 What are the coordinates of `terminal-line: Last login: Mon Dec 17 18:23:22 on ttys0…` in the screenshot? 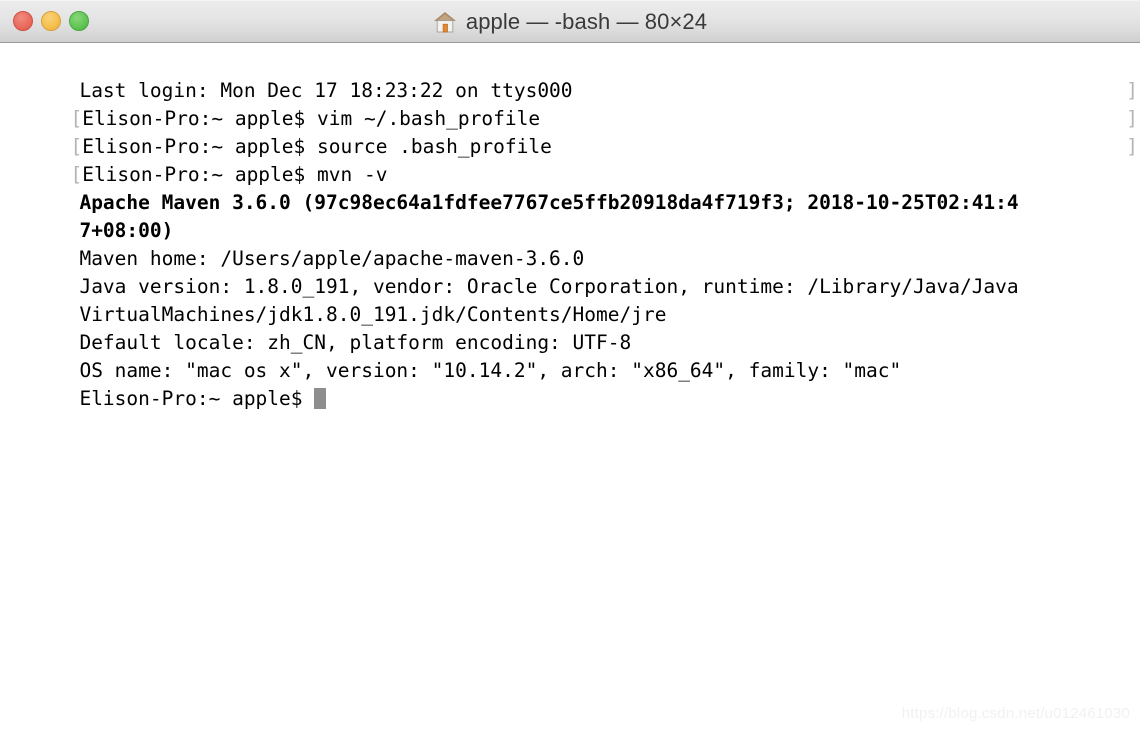 It's located at (570, 75).